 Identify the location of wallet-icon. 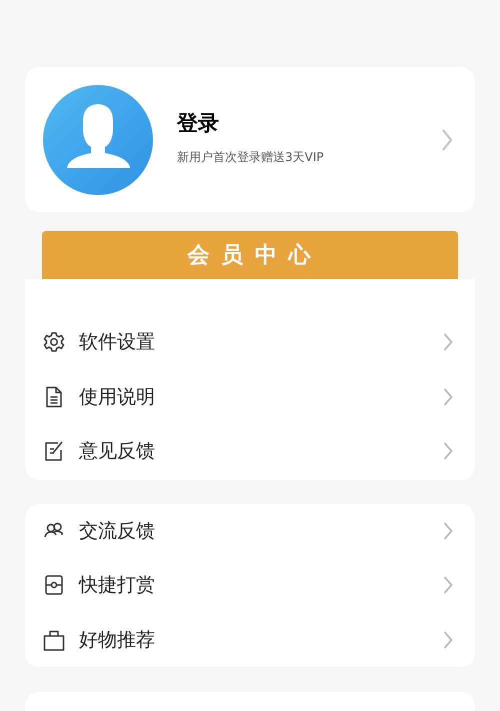
(54, 585).